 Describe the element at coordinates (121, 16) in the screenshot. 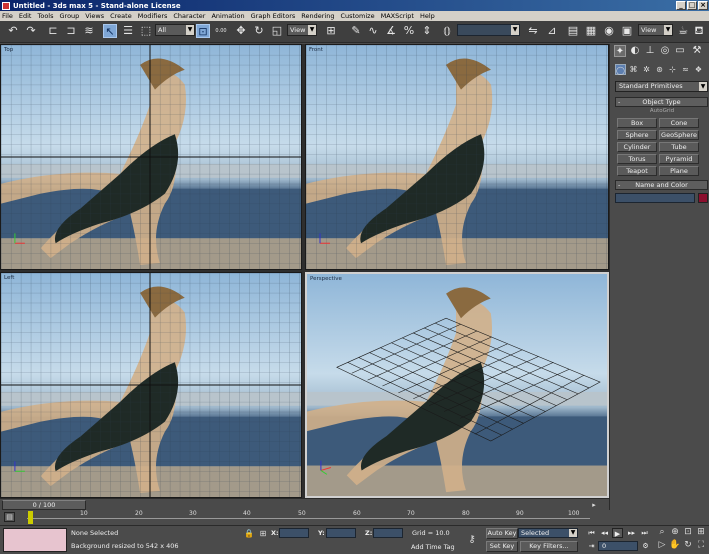

I see `menu-create: Create` at that location.